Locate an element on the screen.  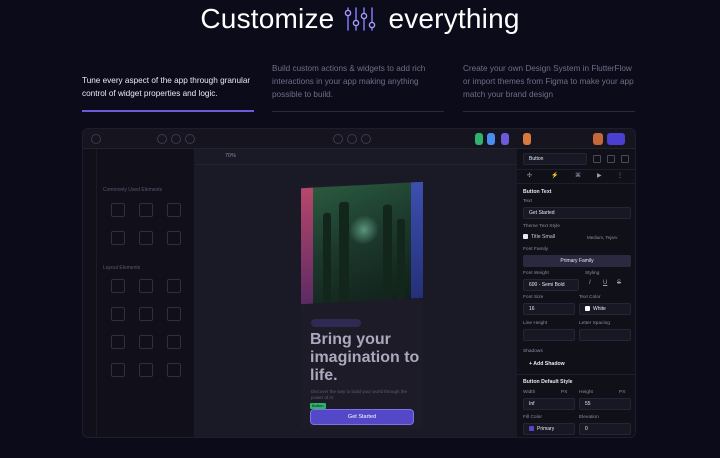
more-tab-icon: ⋮ is located at coordinates (620, 175).